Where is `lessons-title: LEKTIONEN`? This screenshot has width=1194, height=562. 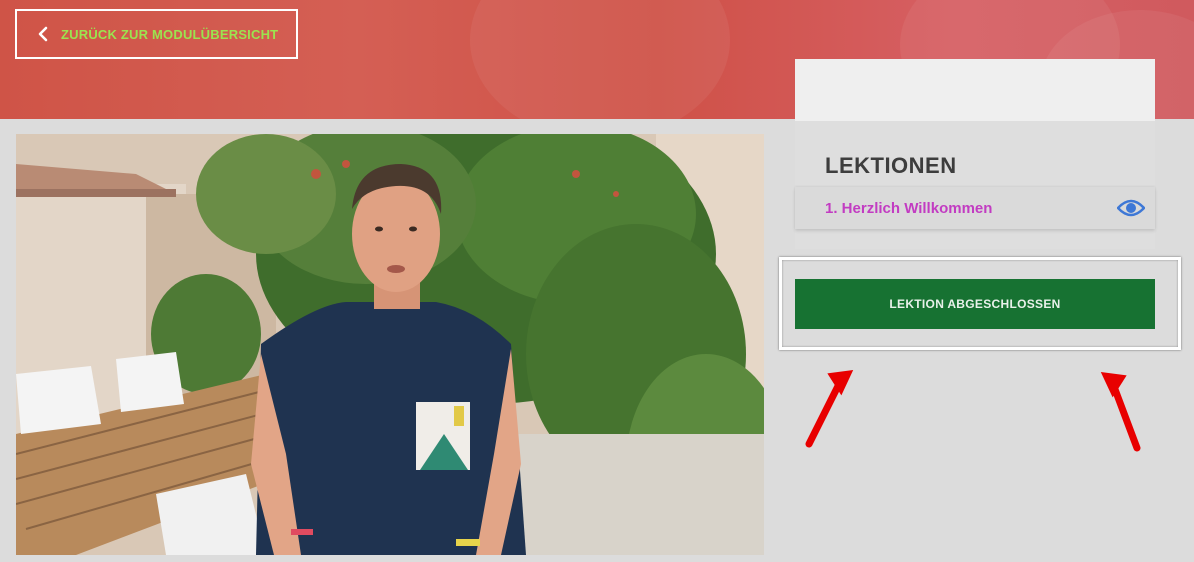 lessons-title: LEKTIONEN is located at coordinates (891, 165).